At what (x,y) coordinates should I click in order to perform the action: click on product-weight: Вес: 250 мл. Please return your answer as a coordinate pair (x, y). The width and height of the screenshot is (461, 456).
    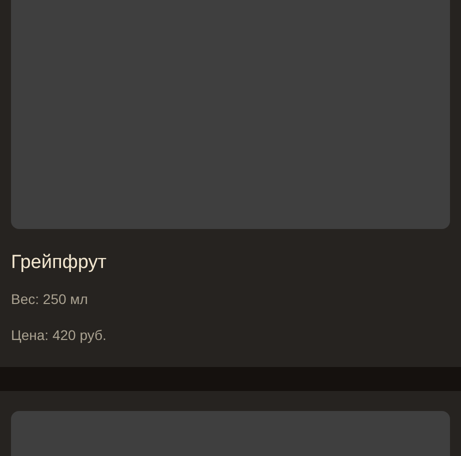
    Looking at the image, I should click on (50, 299).